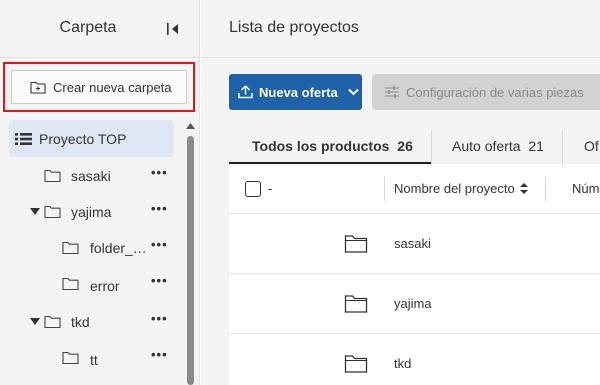  What do you see at coordinates (83, 138) in the screenshot?
I see `tree-root-label: Proyecto TOP` at bounding box center [83, 138].